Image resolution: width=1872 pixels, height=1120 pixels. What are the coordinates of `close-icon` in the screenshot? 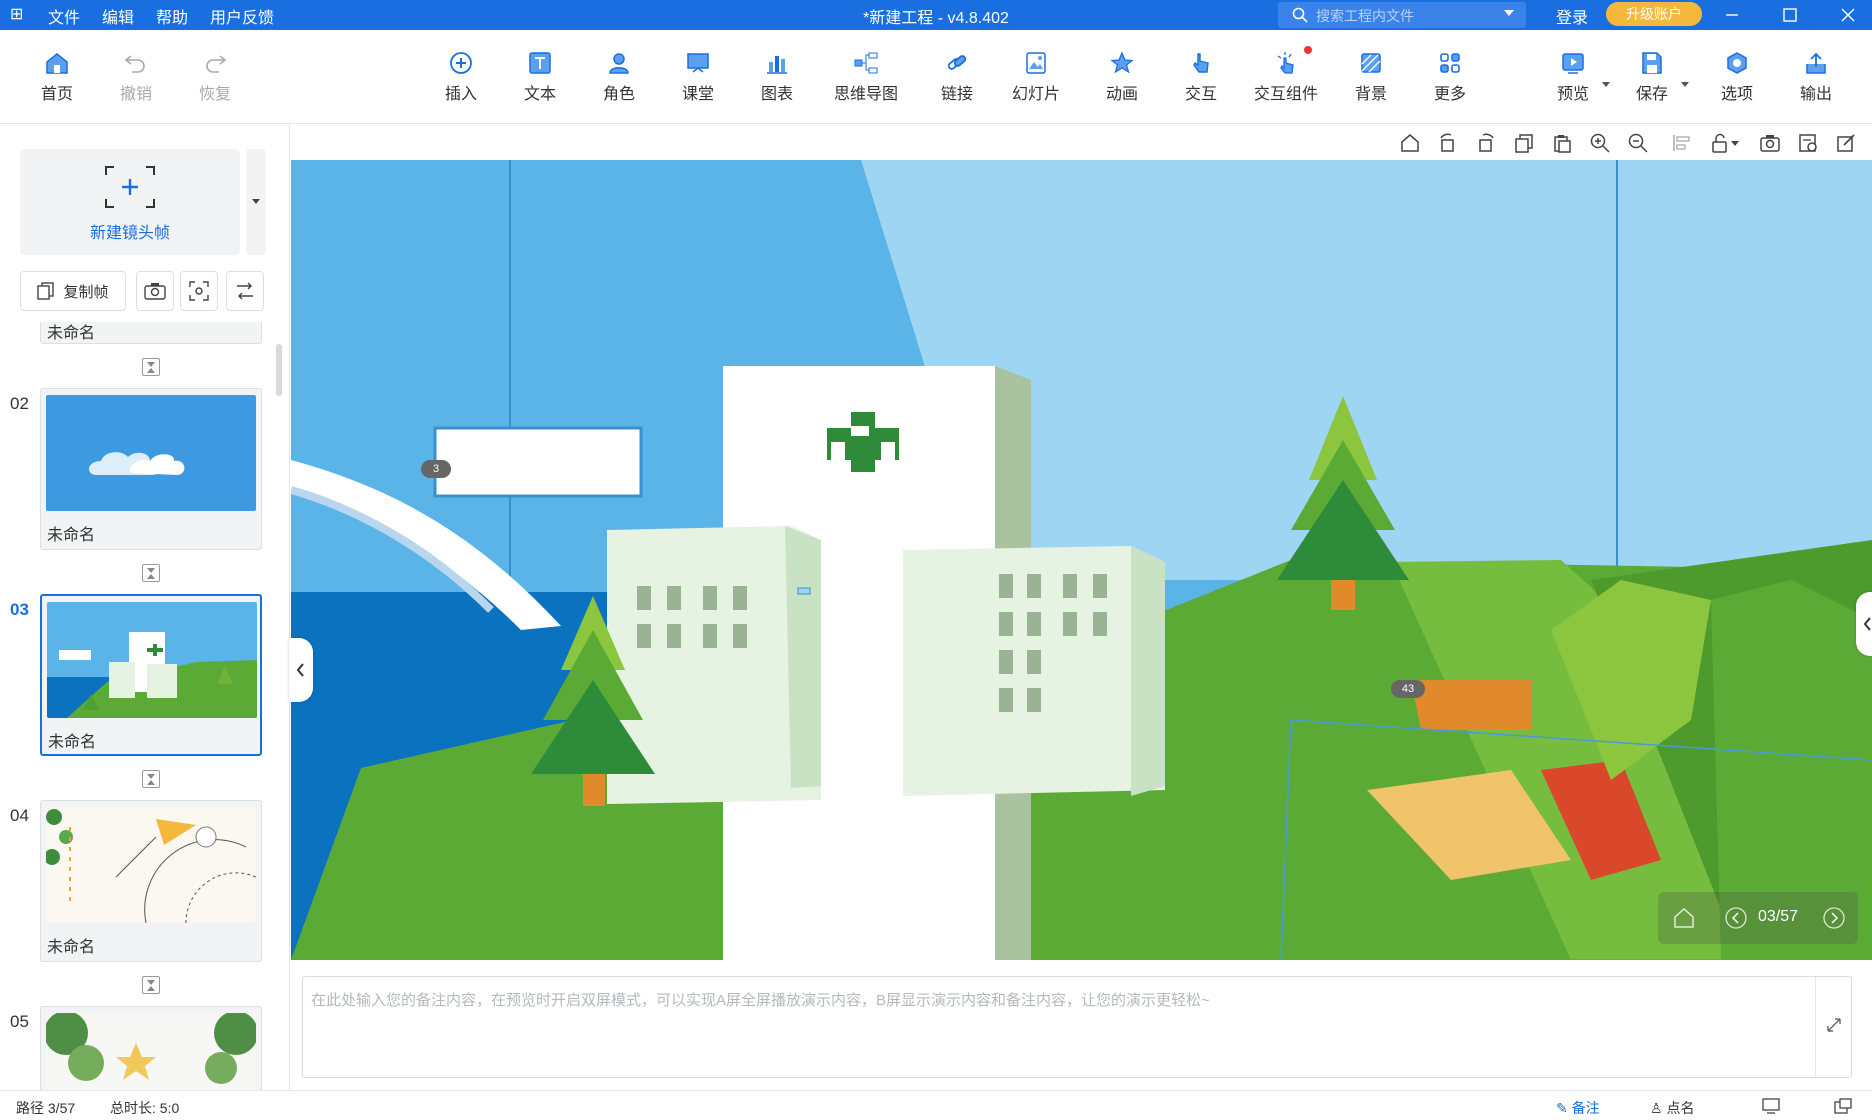 It's located at (1848, 15).